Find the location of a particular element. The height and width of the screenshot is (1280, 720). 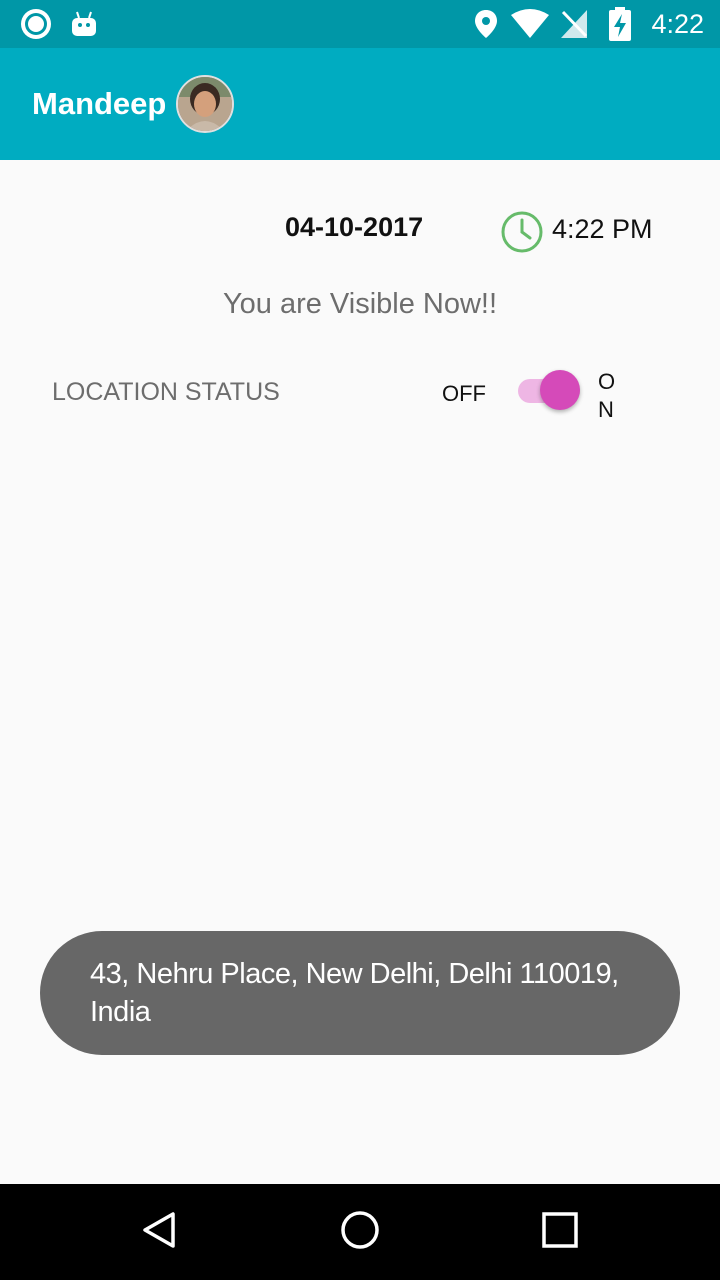

status-time: 4:22 is located at coordinates (677, 24).